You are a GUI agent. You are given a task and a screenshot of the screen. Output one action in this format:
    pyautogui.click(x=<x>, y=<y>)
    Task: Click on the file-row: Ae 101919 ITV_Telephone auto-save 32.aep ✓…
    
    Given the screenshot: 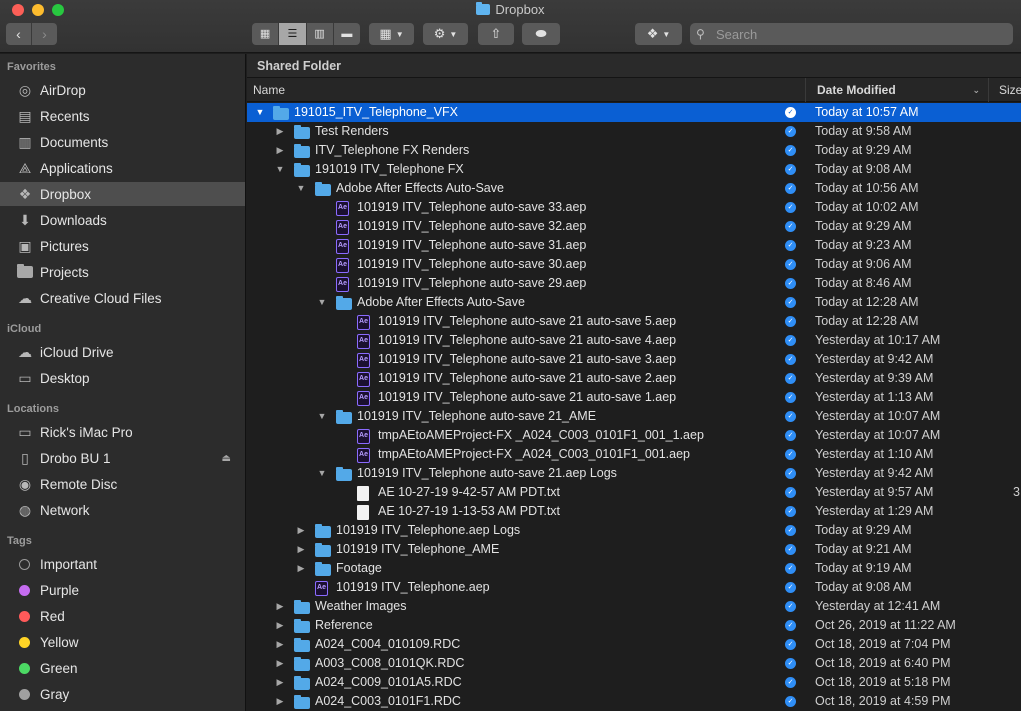 What is the action you would take?
    pyautogui.click(x=634, y=226)
    